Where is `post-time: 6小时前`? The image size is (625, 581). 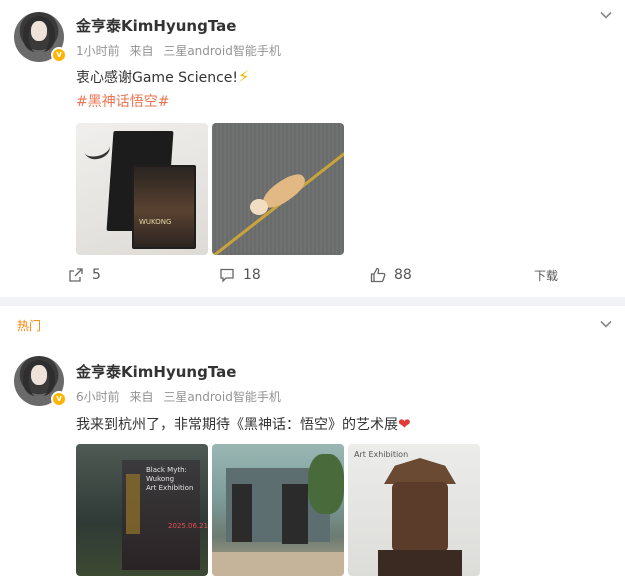
post-time: 6小时前 is located at coordinates (98, 397).